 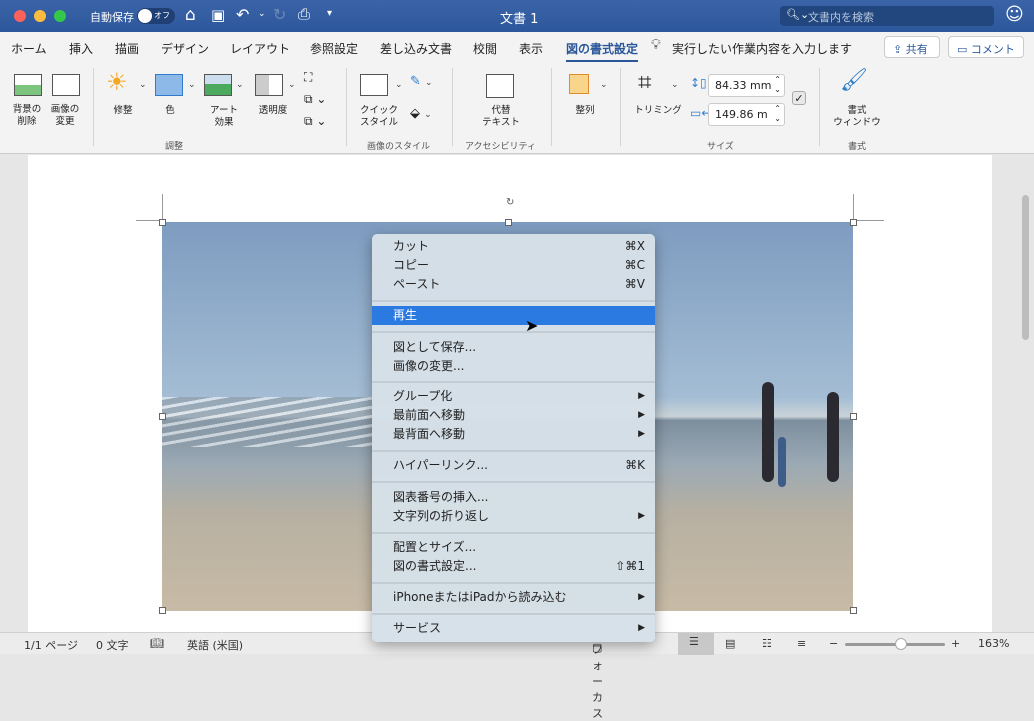 What do you see at coordinates (334, 48) in the screenshot?
I see `tab-references: 参照設定` at bounding box center [334, 48].